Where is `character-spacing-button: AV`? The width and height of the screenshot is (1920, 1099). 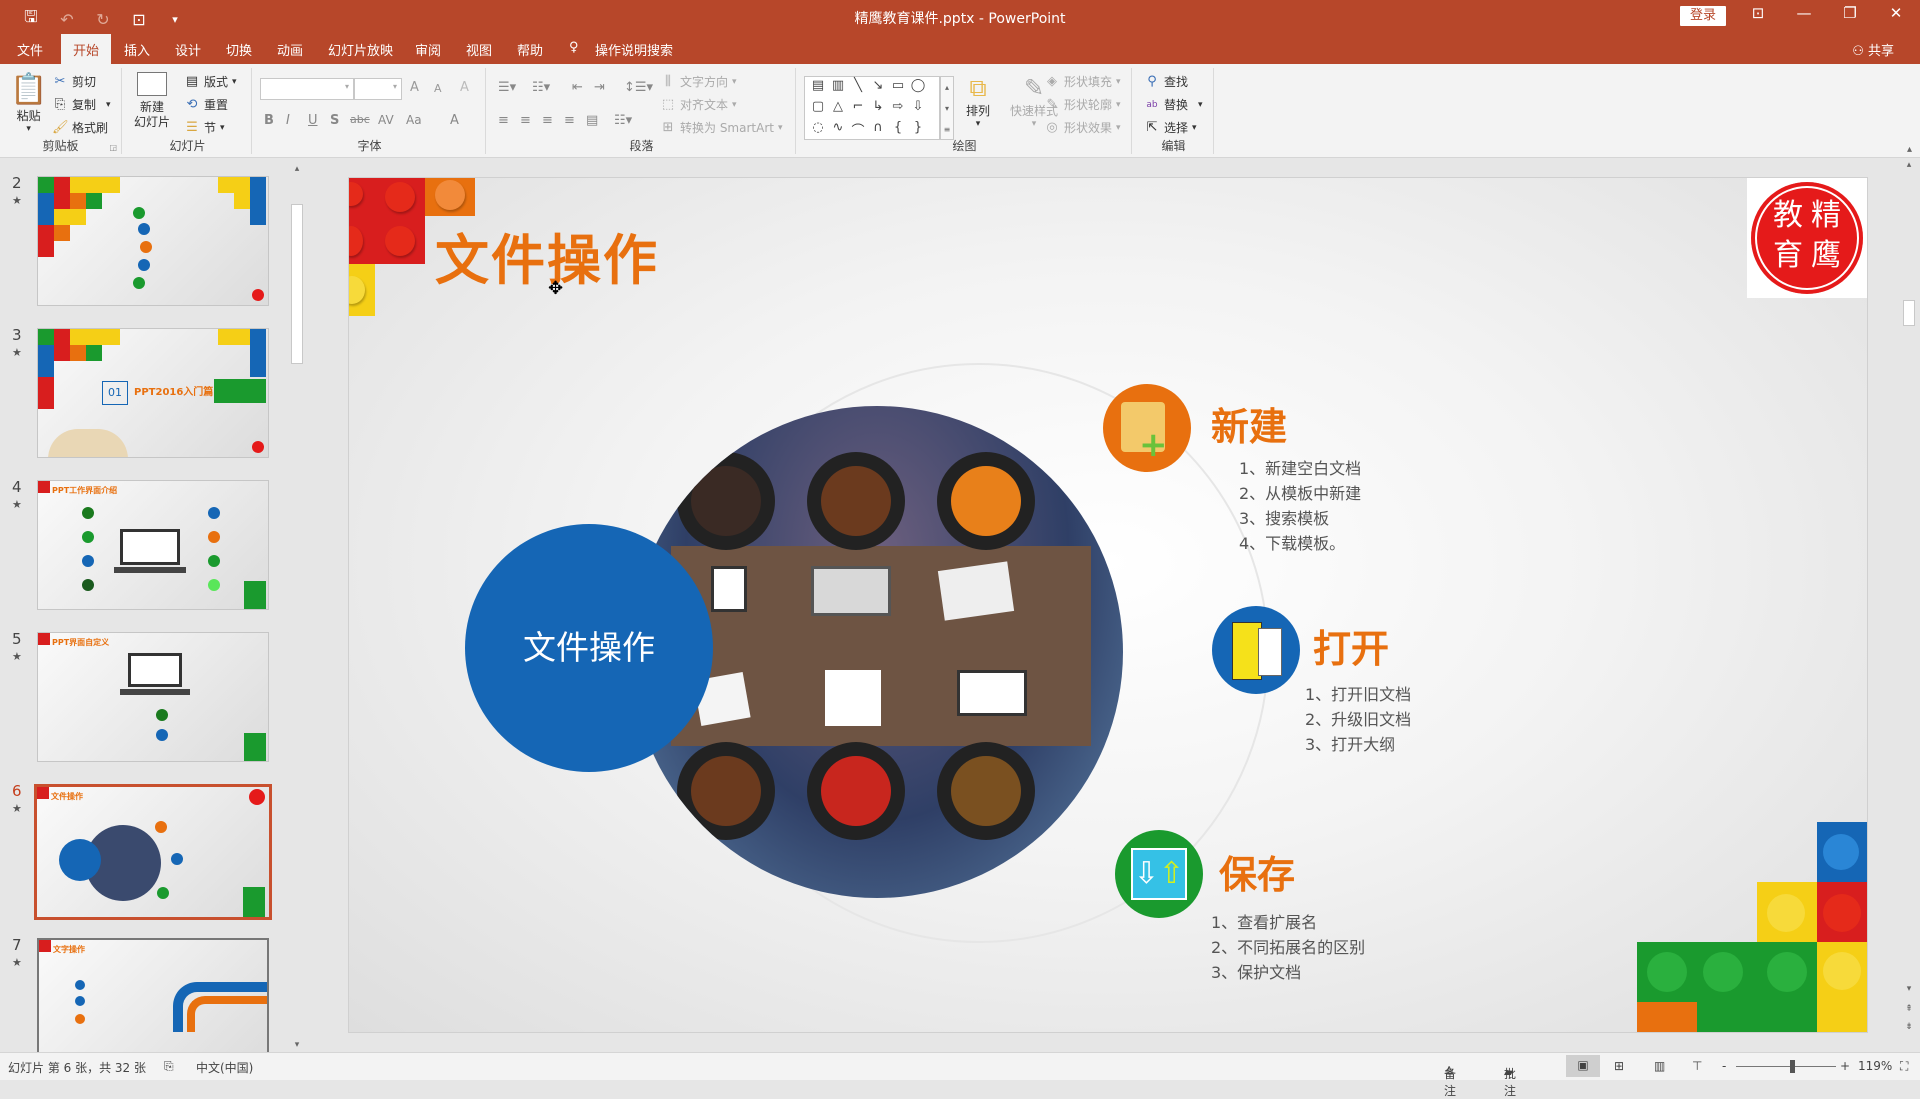 character-spacing-button: AV is located at coordinates (386, 120).